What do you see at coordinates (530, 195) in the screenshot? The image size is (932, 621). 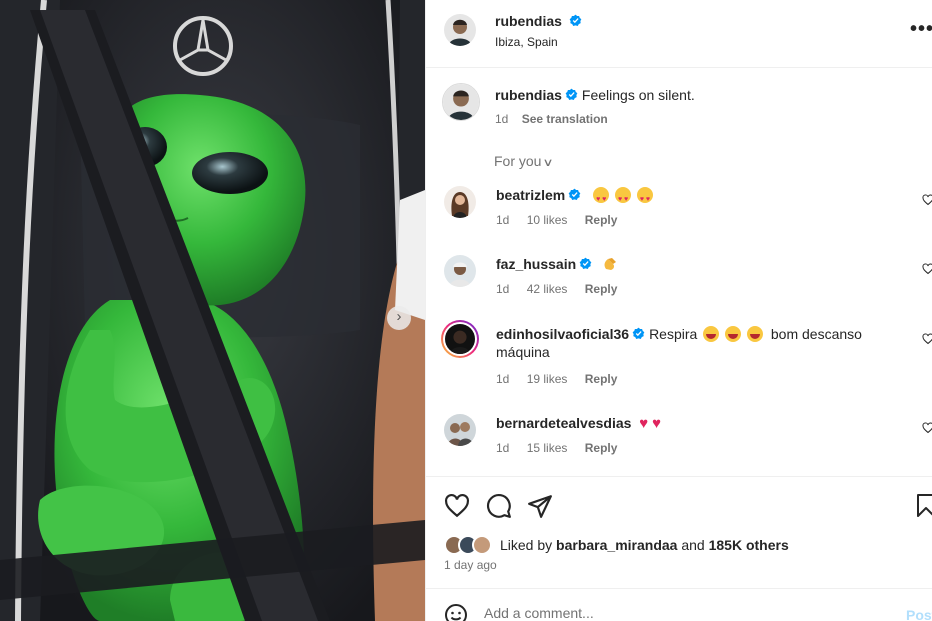 I see `commenter-username: beatrizlem` at bounding box center [530, 195].